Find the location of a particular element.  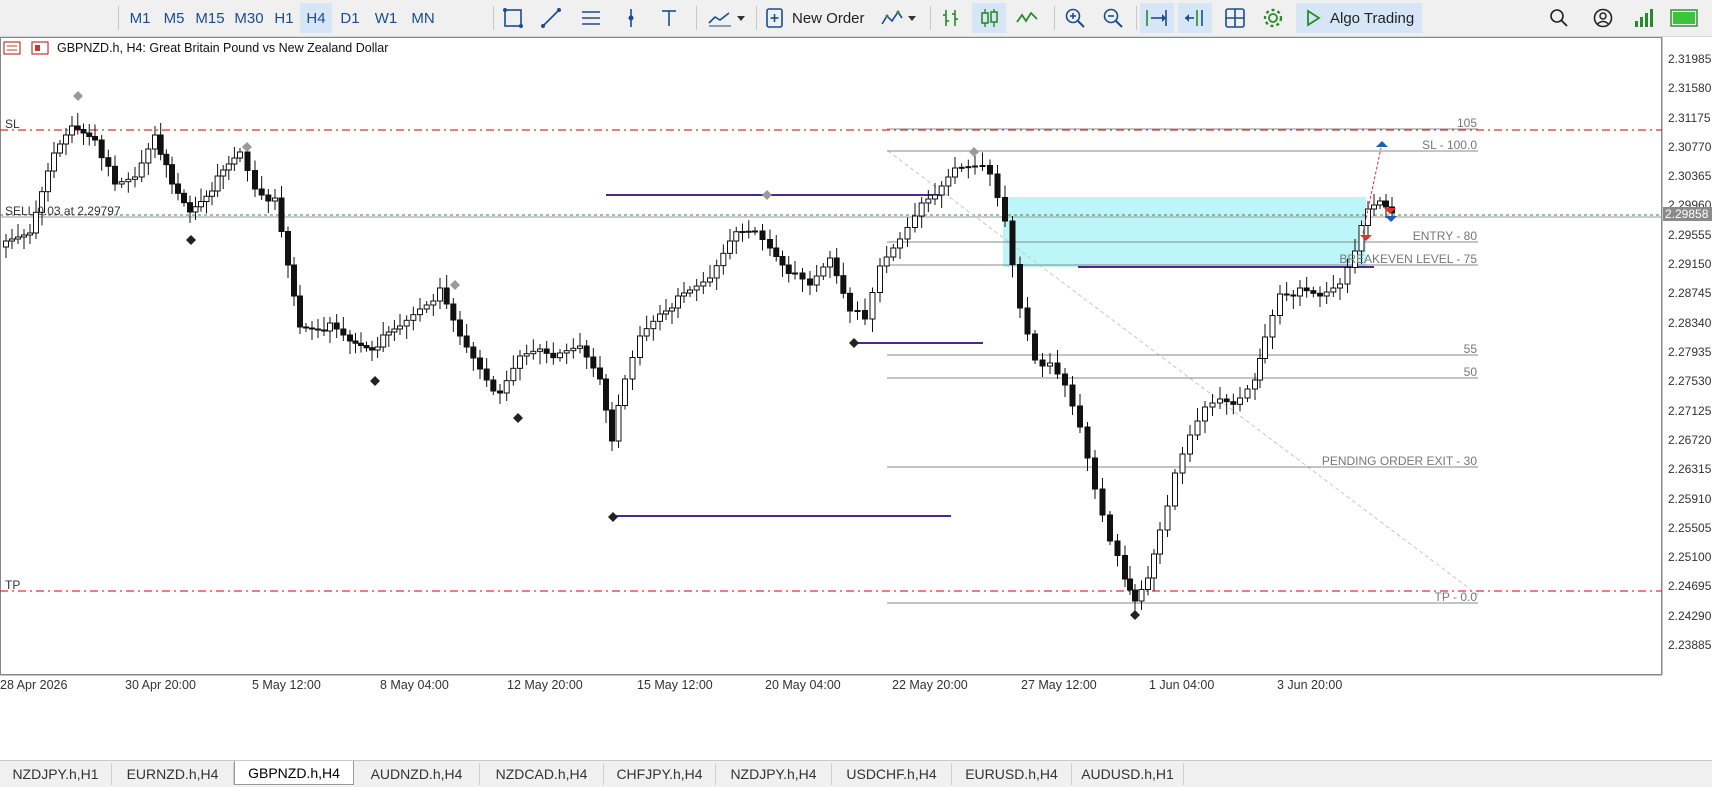

time-tick: 28 Apr 2026 is located at coordinates (33, 685).